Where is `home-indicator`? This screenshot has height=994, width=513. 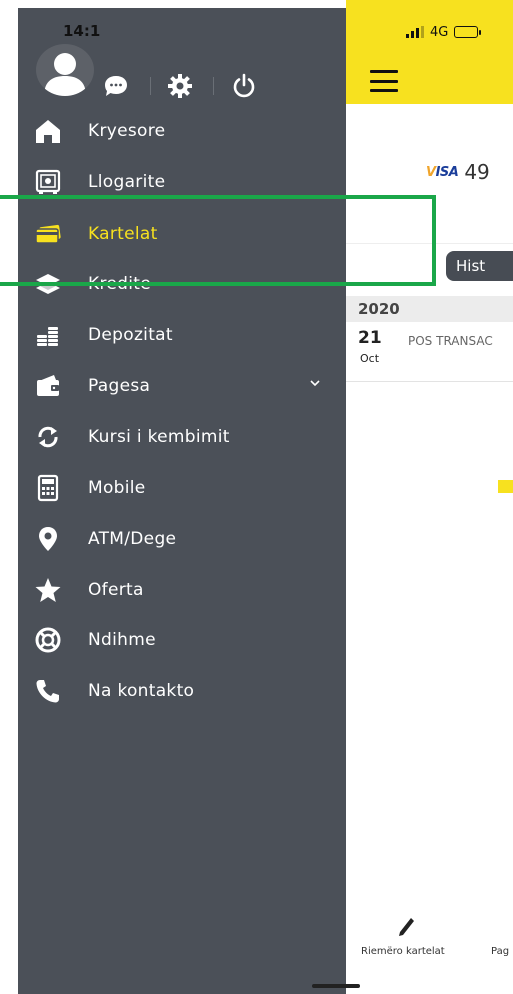 home-indicator is located at coordinates (336, 986).